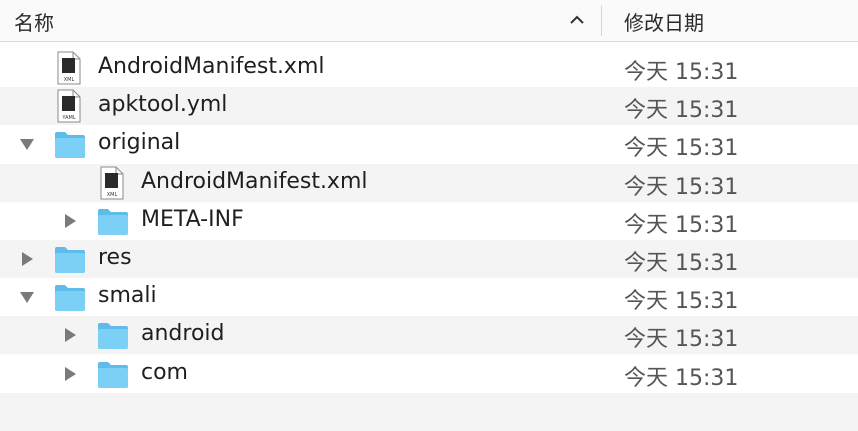 This screenshot has width=858, height=431. Describe the element at coordinates (429, 374) in the screenshot. I see `file-row: com 今天 15:31` at that location.